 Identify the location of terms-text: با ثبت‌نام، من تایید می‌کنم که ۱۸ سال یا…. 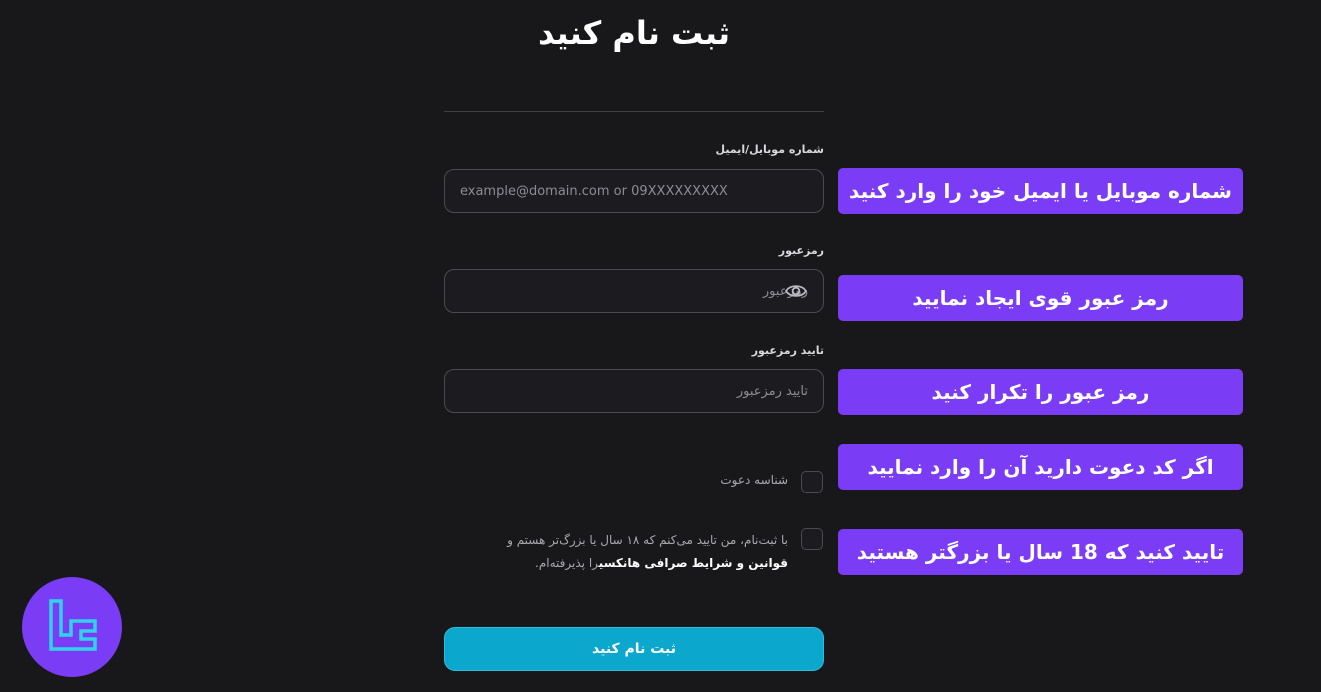
(623, 552).